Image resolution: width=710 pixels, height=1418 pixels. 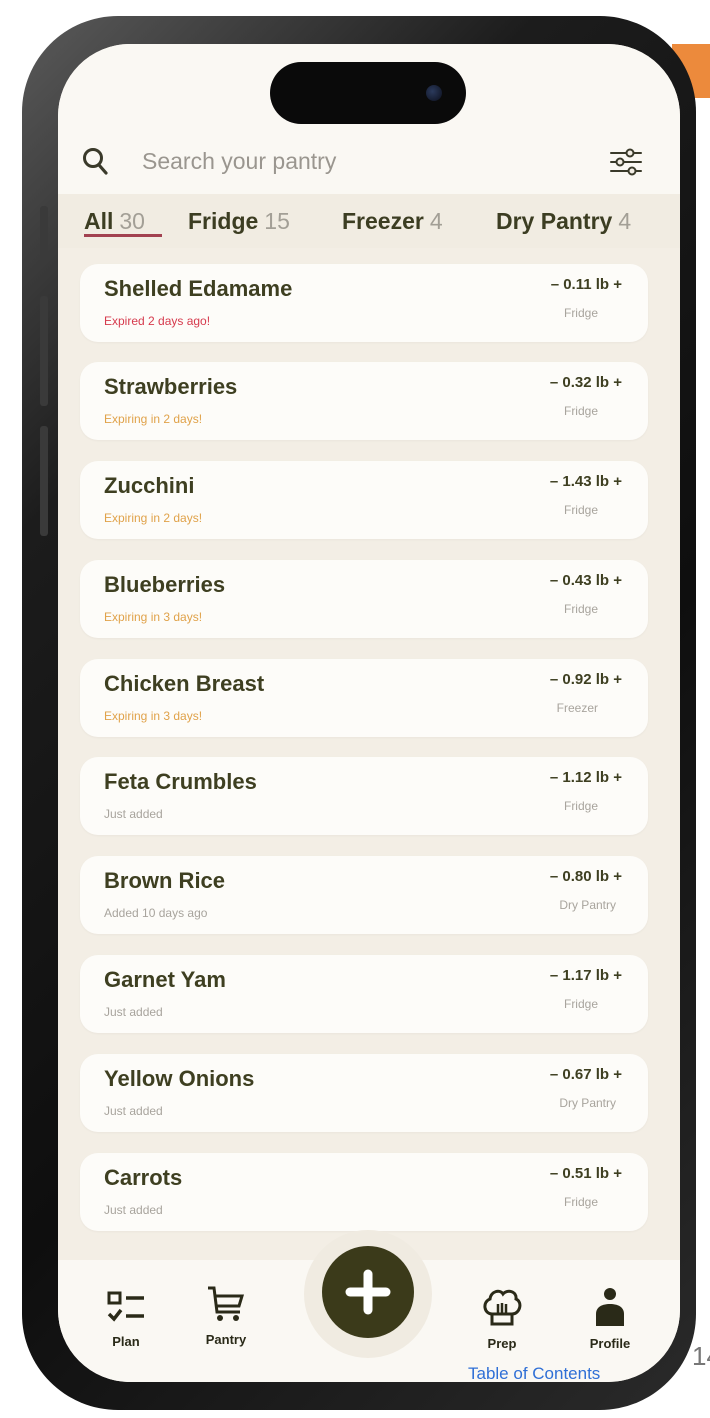 I want to click on table-of-contents-link: Table of Contents, so click(x=534, y=1374).